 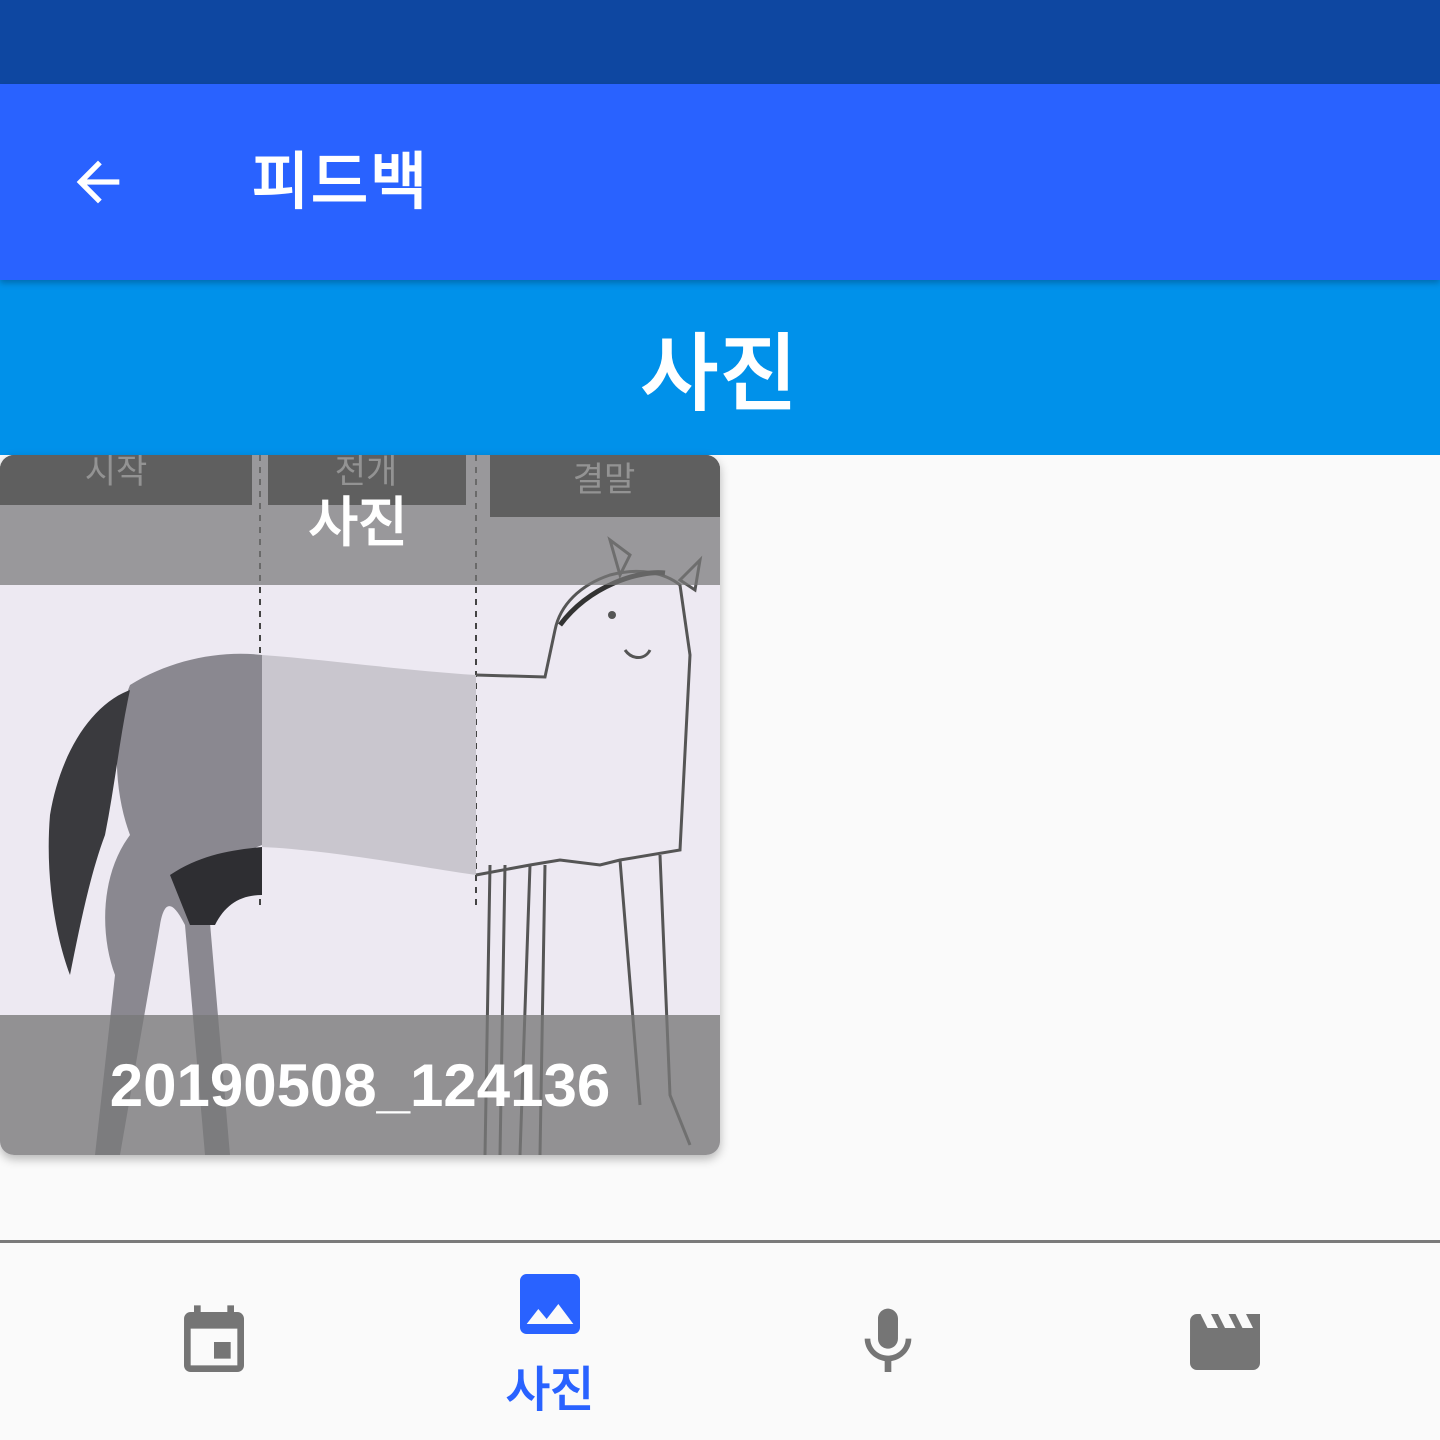 I want to click on back-button, so click(x=98, y=182).